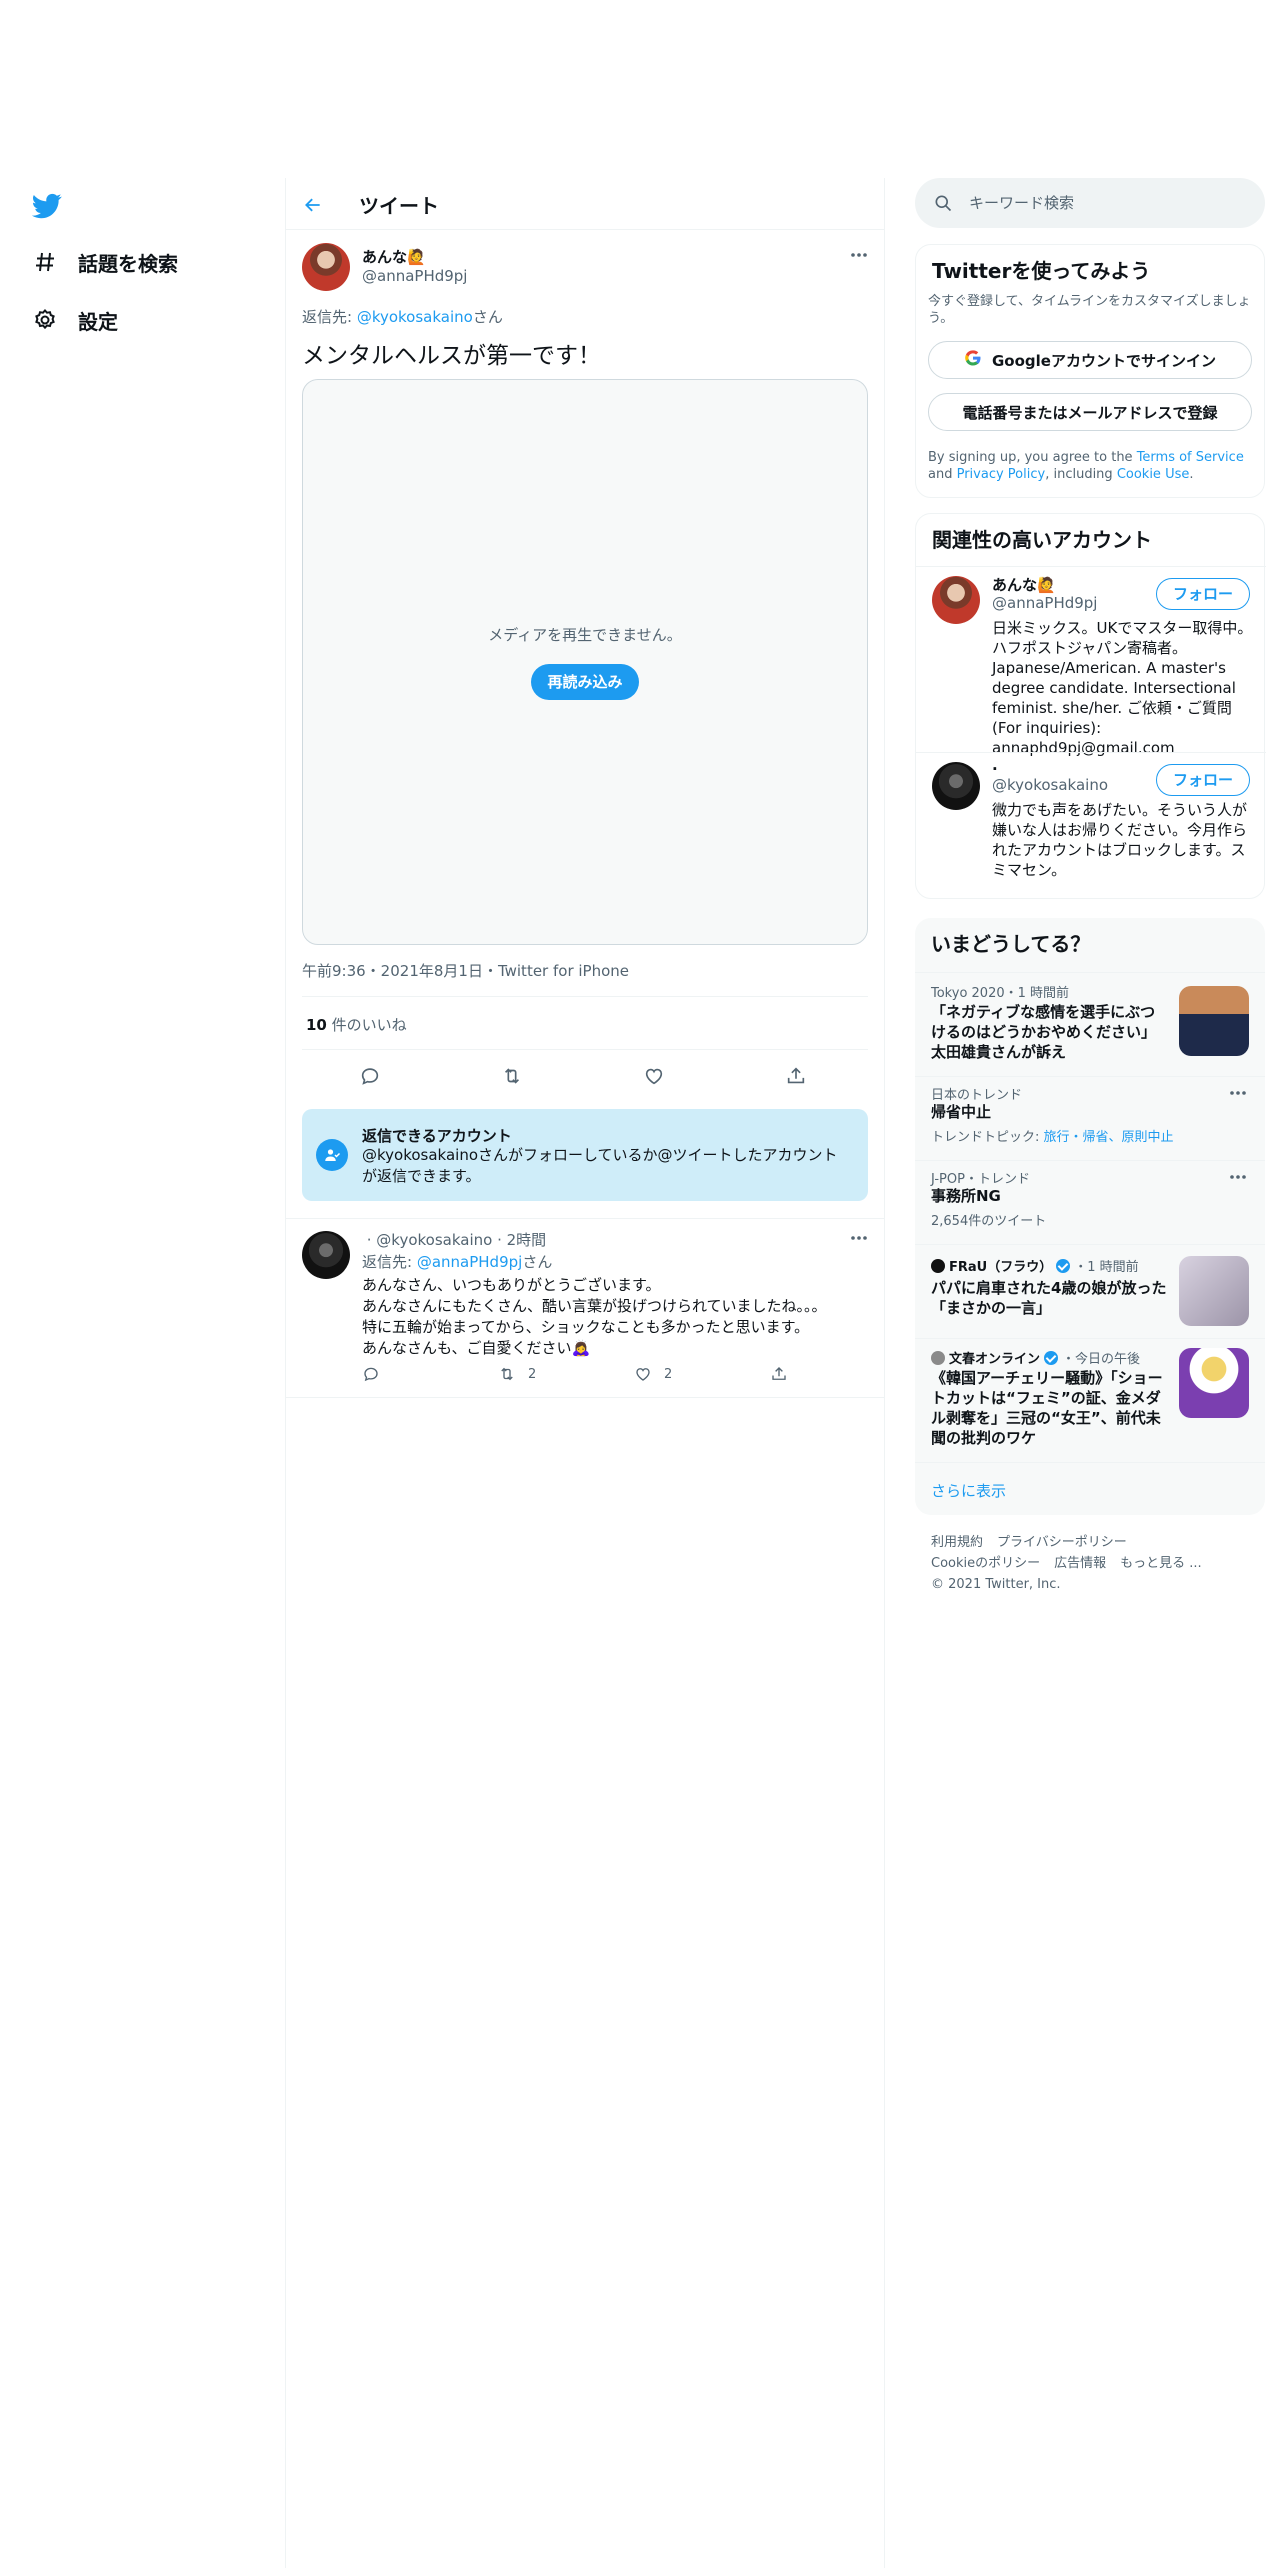  I want to click on footer-link: 広告情報, so click(1080, 1563).